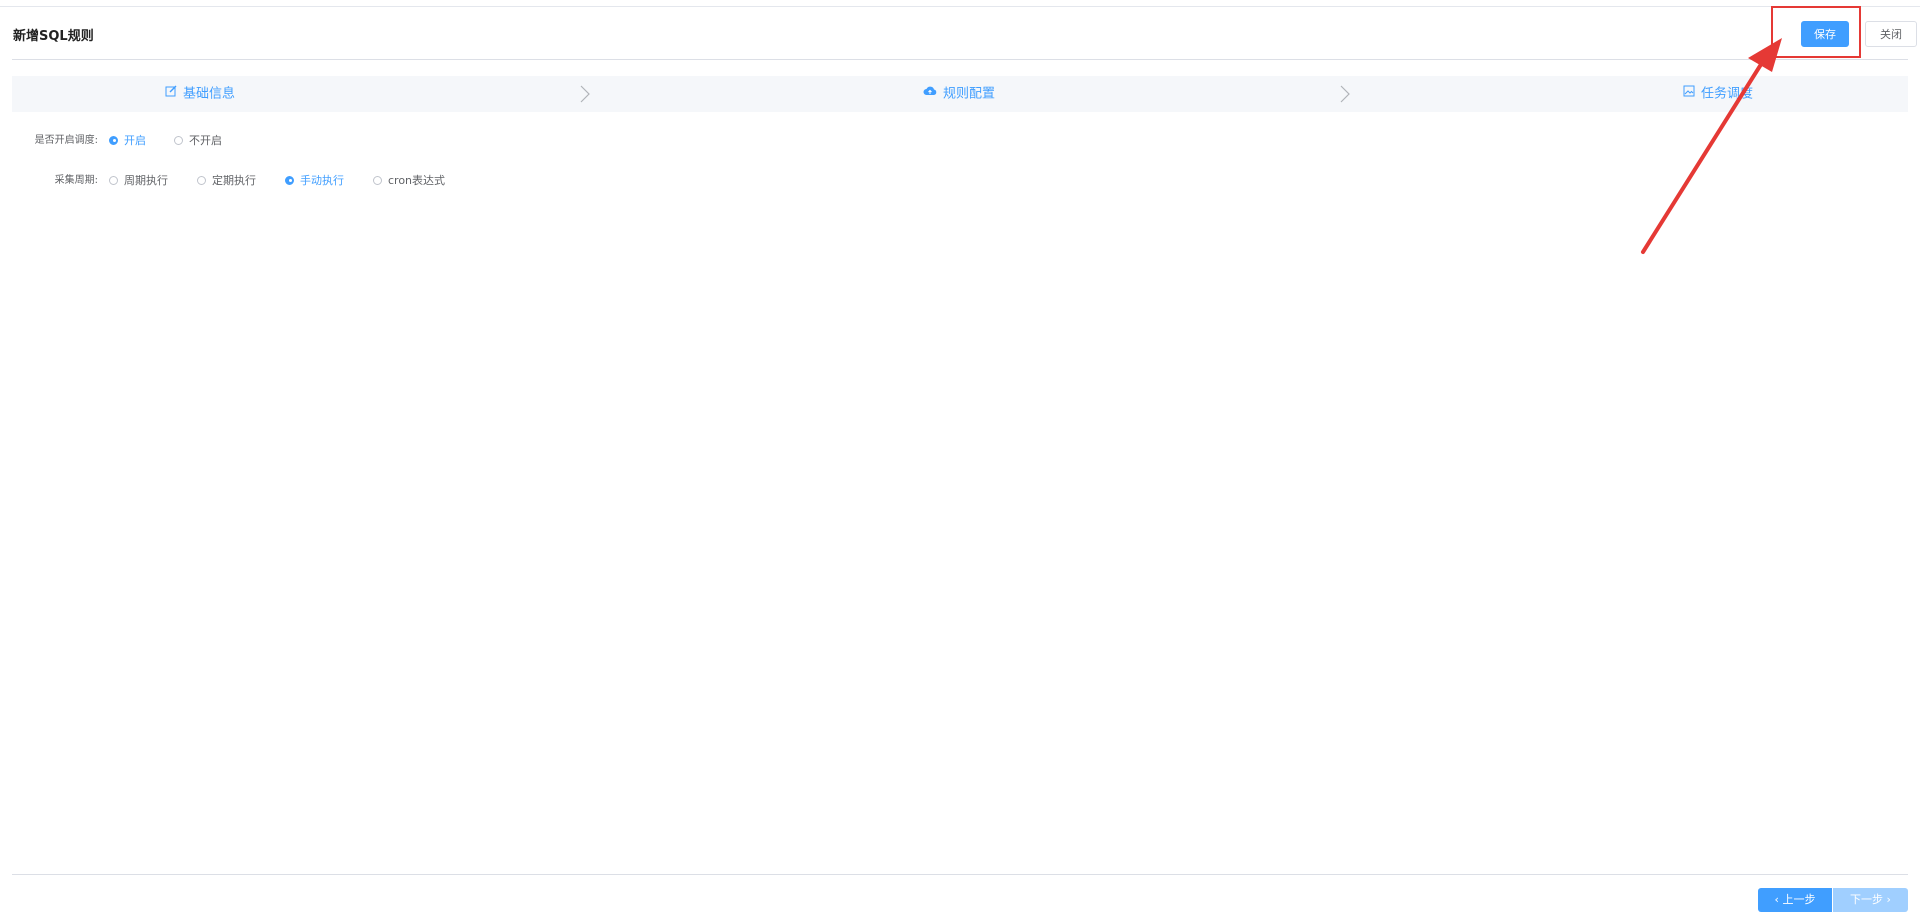 Image resolution: width=1920 pixels, height=912 pixels. Describe the element at coordinates (1799, 899) in the screenshot. I see `prev-step-label: 上一步` at that location.